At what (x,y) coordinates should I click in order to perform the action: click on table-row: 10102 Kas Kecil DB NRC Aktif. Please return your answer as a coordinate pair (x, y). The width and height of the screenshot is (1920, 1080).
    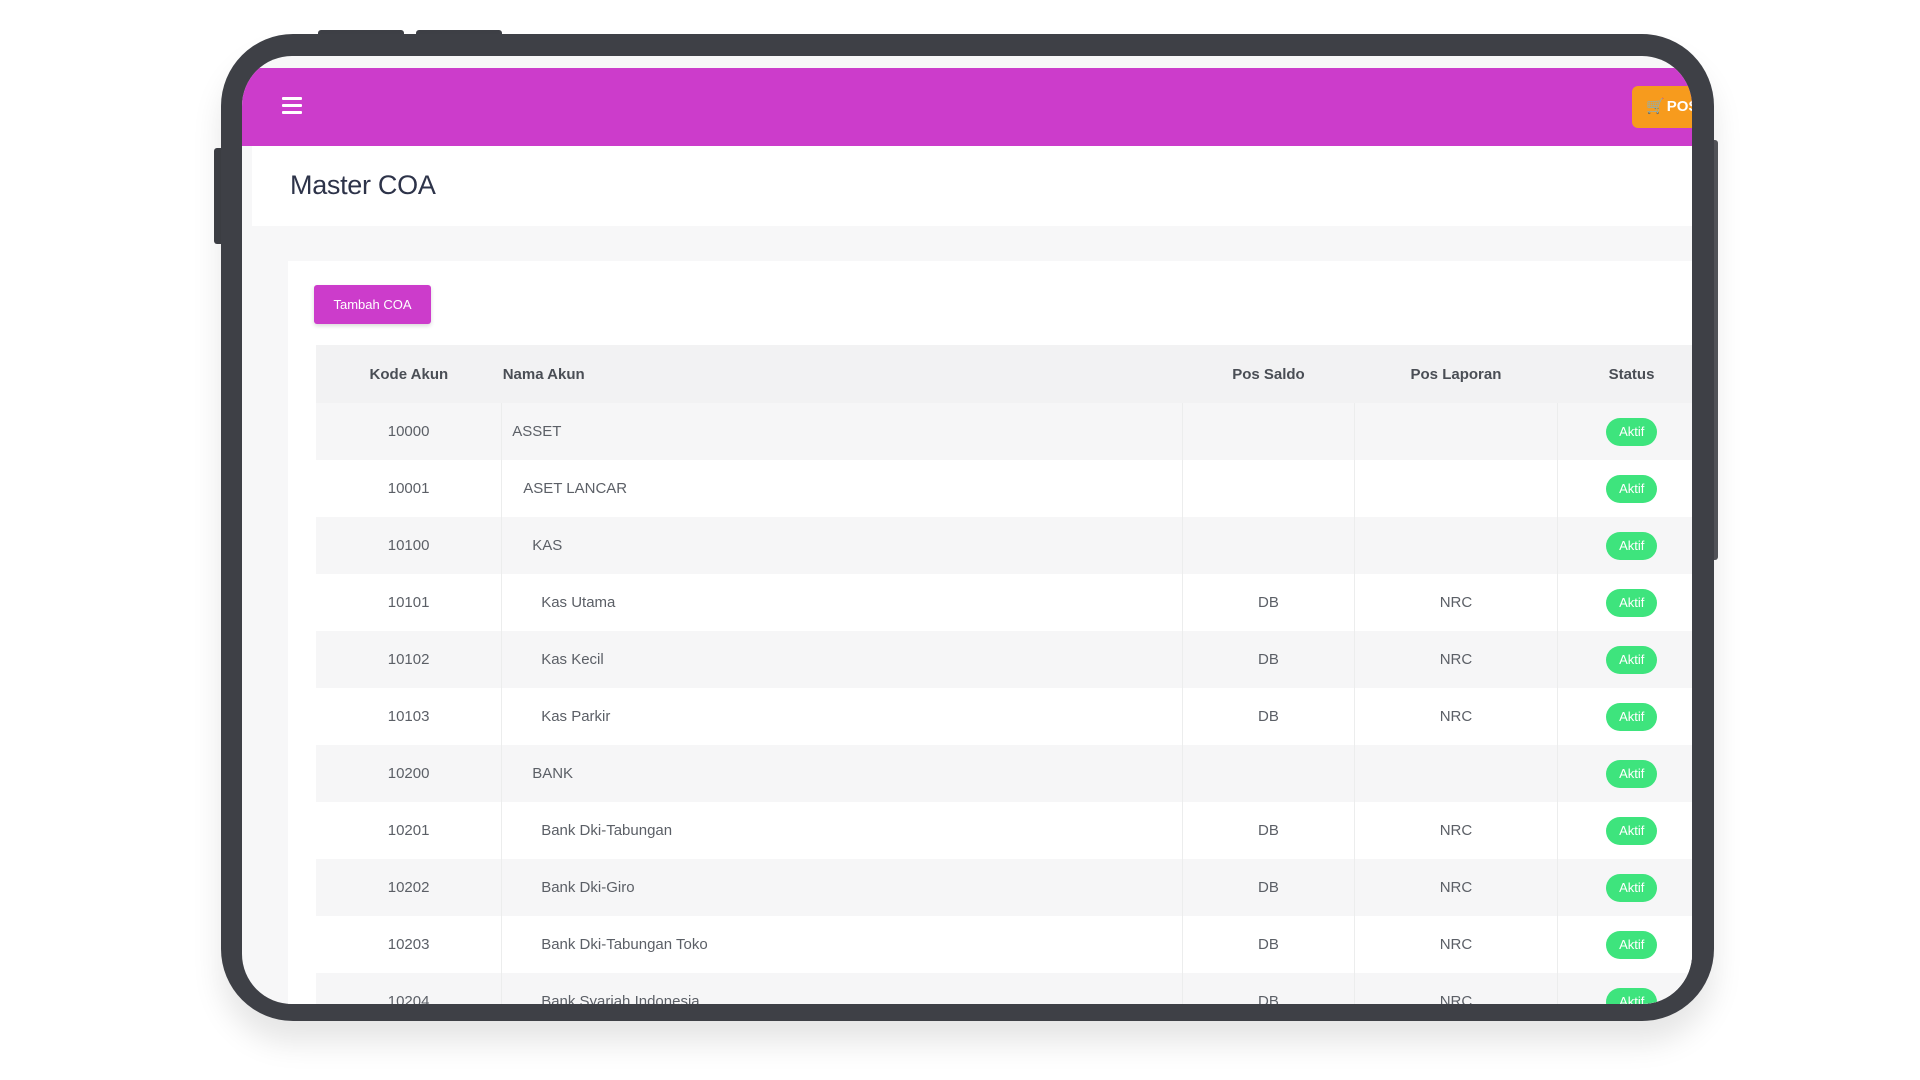
    Looking at the image, I should click on (1004, 659).